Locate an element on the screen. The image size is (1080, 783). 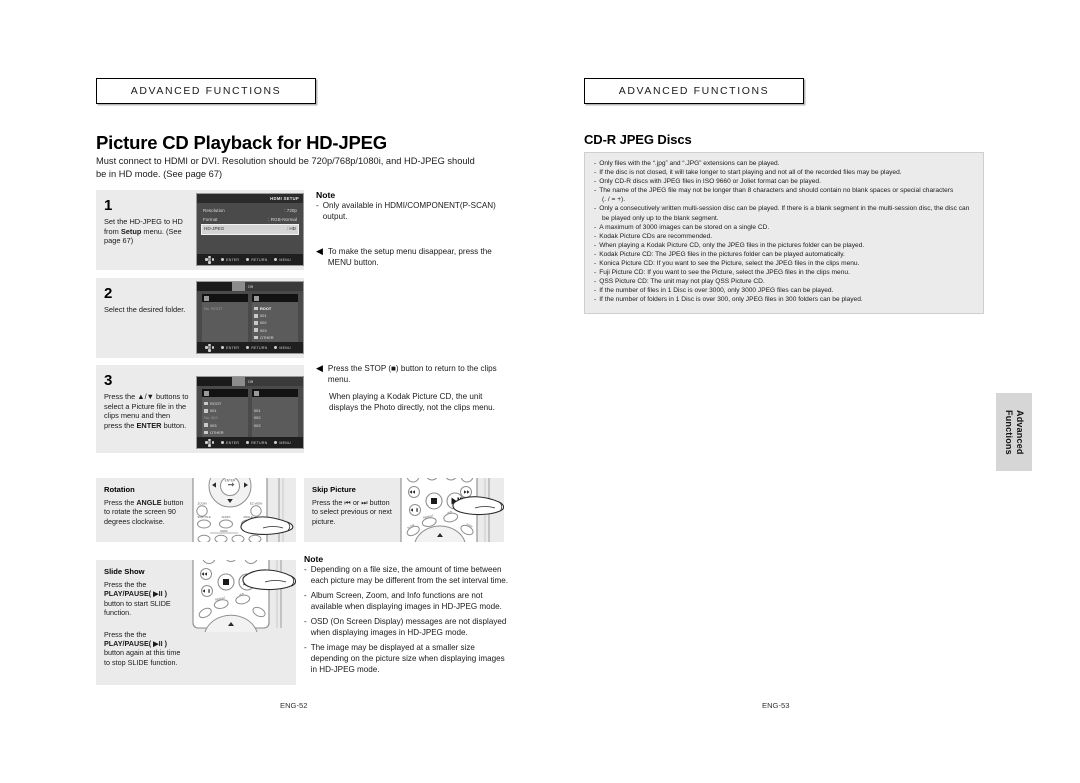
tv-title-bar: HDMI SETUP is located at coordinates (250, 198).